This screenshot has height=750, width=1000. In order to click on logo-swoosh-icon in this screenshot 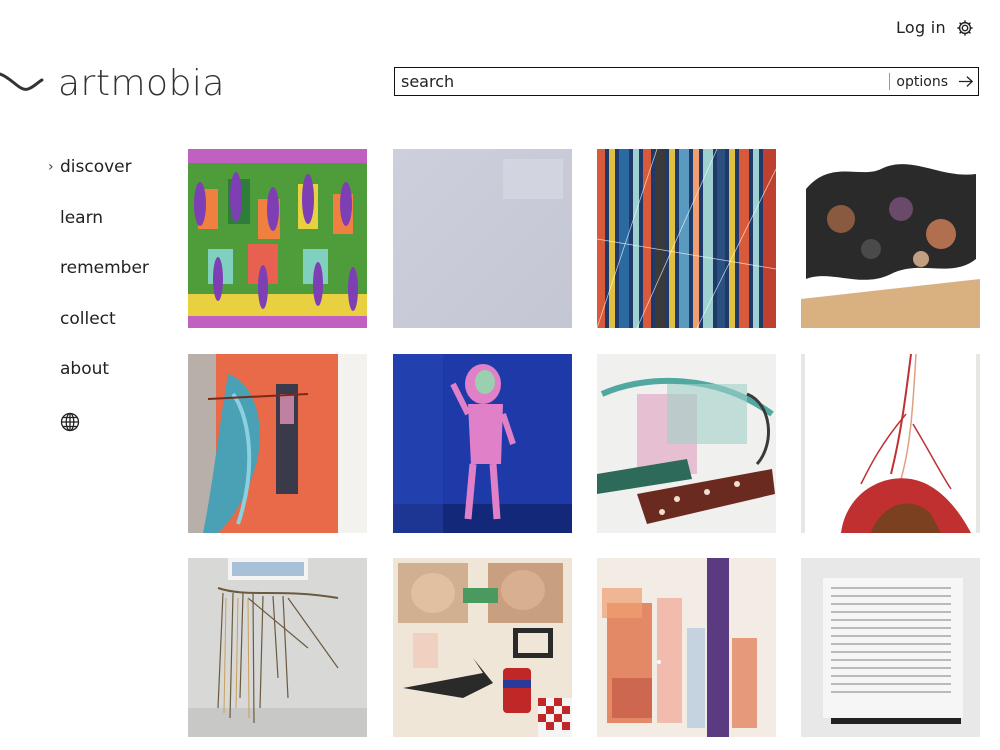, I will do `click(22, 81)`.